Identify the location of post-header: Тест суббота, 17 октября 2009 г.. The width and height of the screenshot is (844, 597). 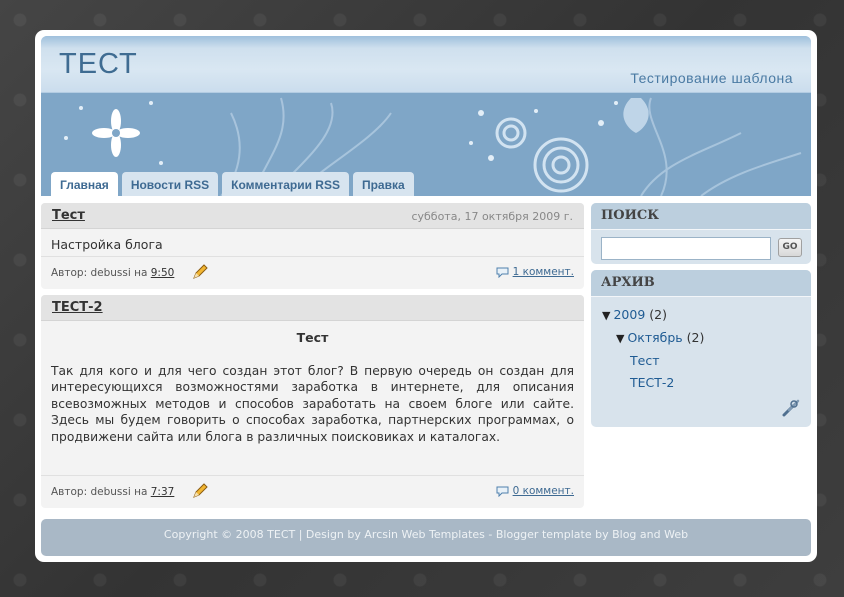
(312, 216).